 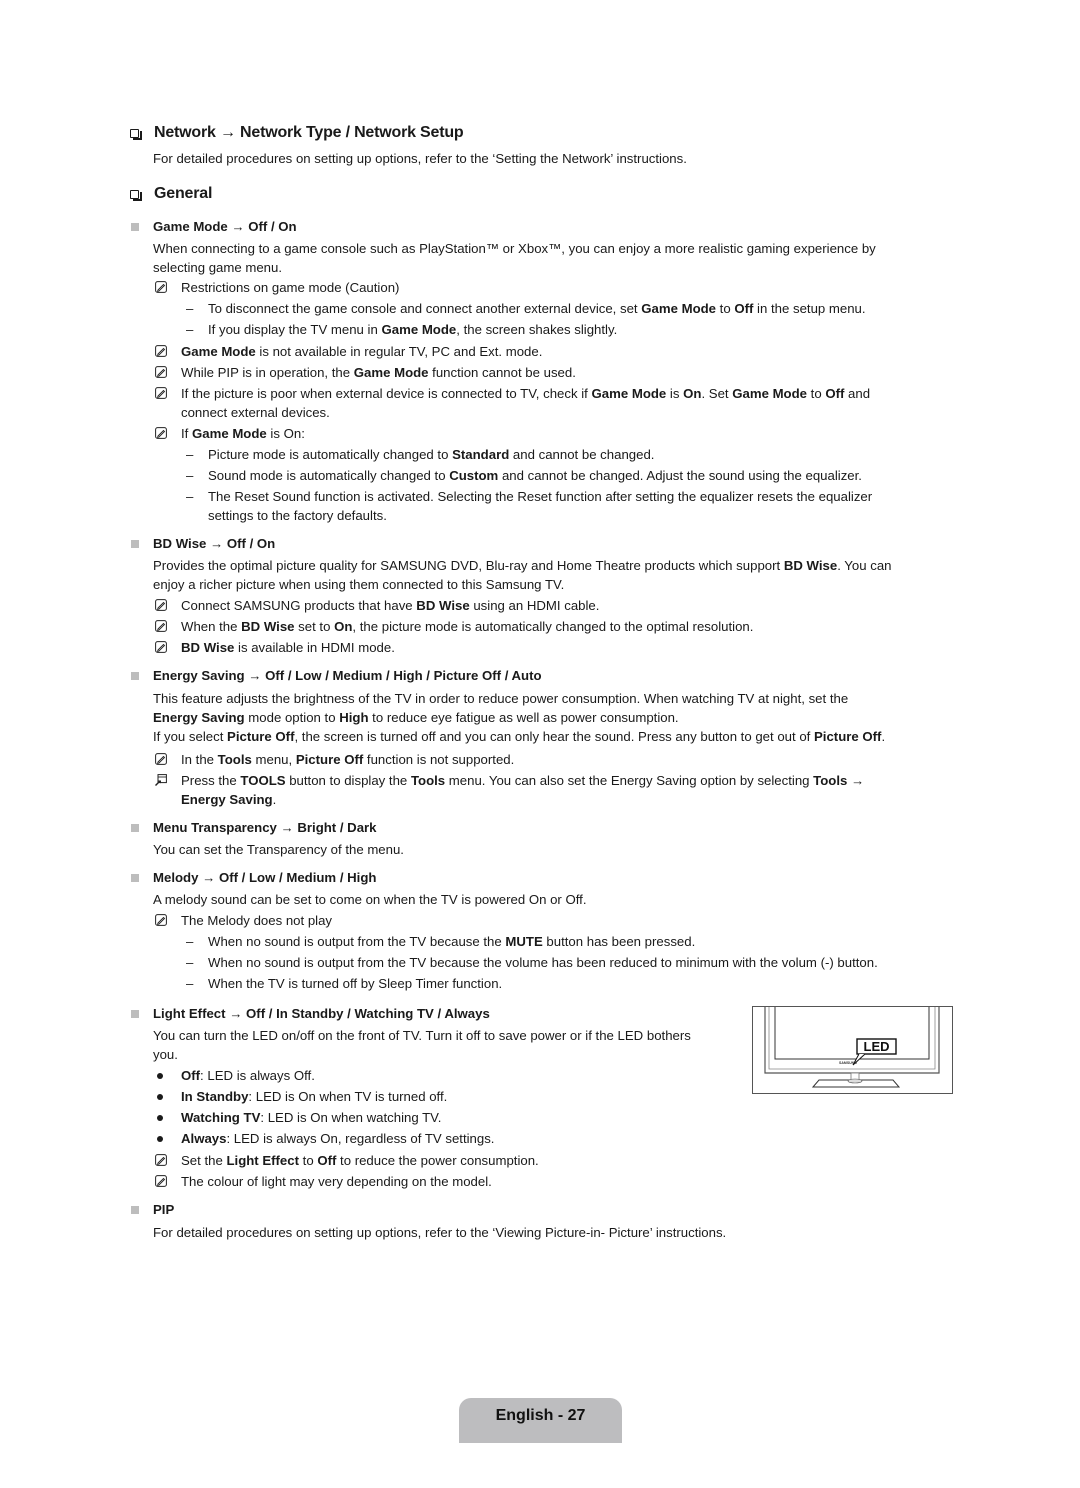 What do you see at coordinates (297, 133) in the screenshot?
I see `section-network-title: Network → Network Type / Network Setup` at bounding box center [297, 133].